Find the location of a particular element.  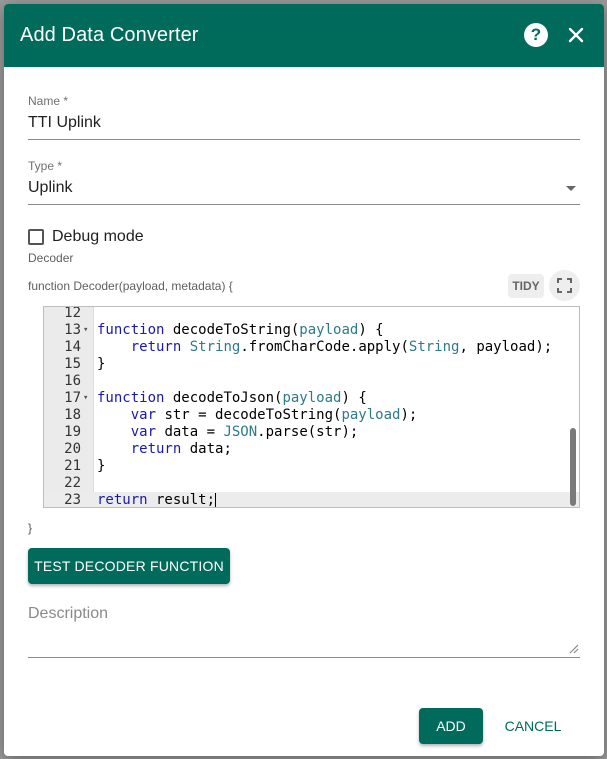

debug-mode-label: Debug mode is located at coordinates (98, 237).